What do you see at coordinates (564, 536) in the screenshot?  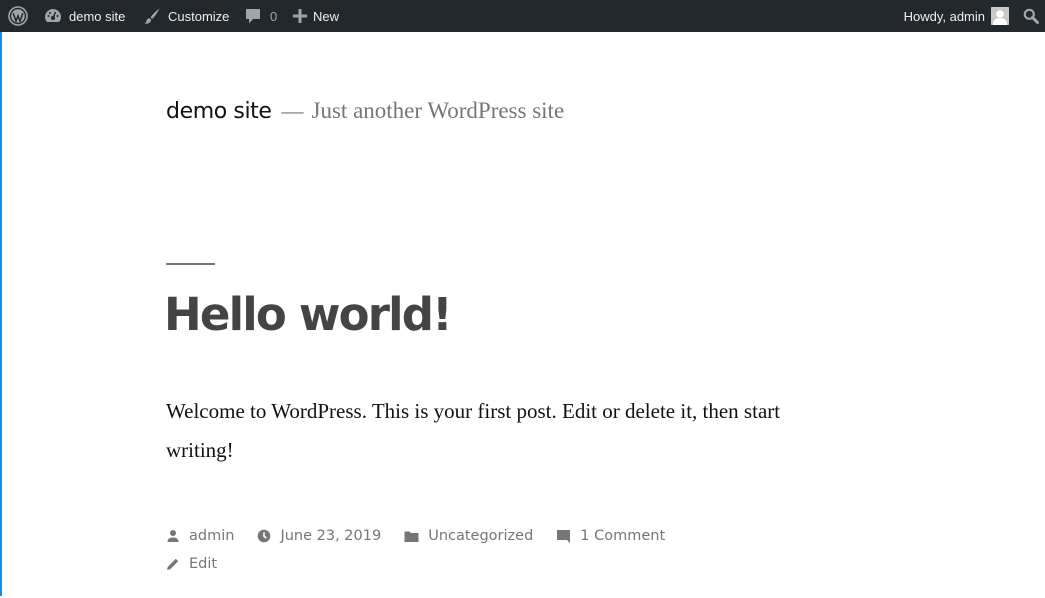 I see `comment-icon` at bounding box center [564, 536].